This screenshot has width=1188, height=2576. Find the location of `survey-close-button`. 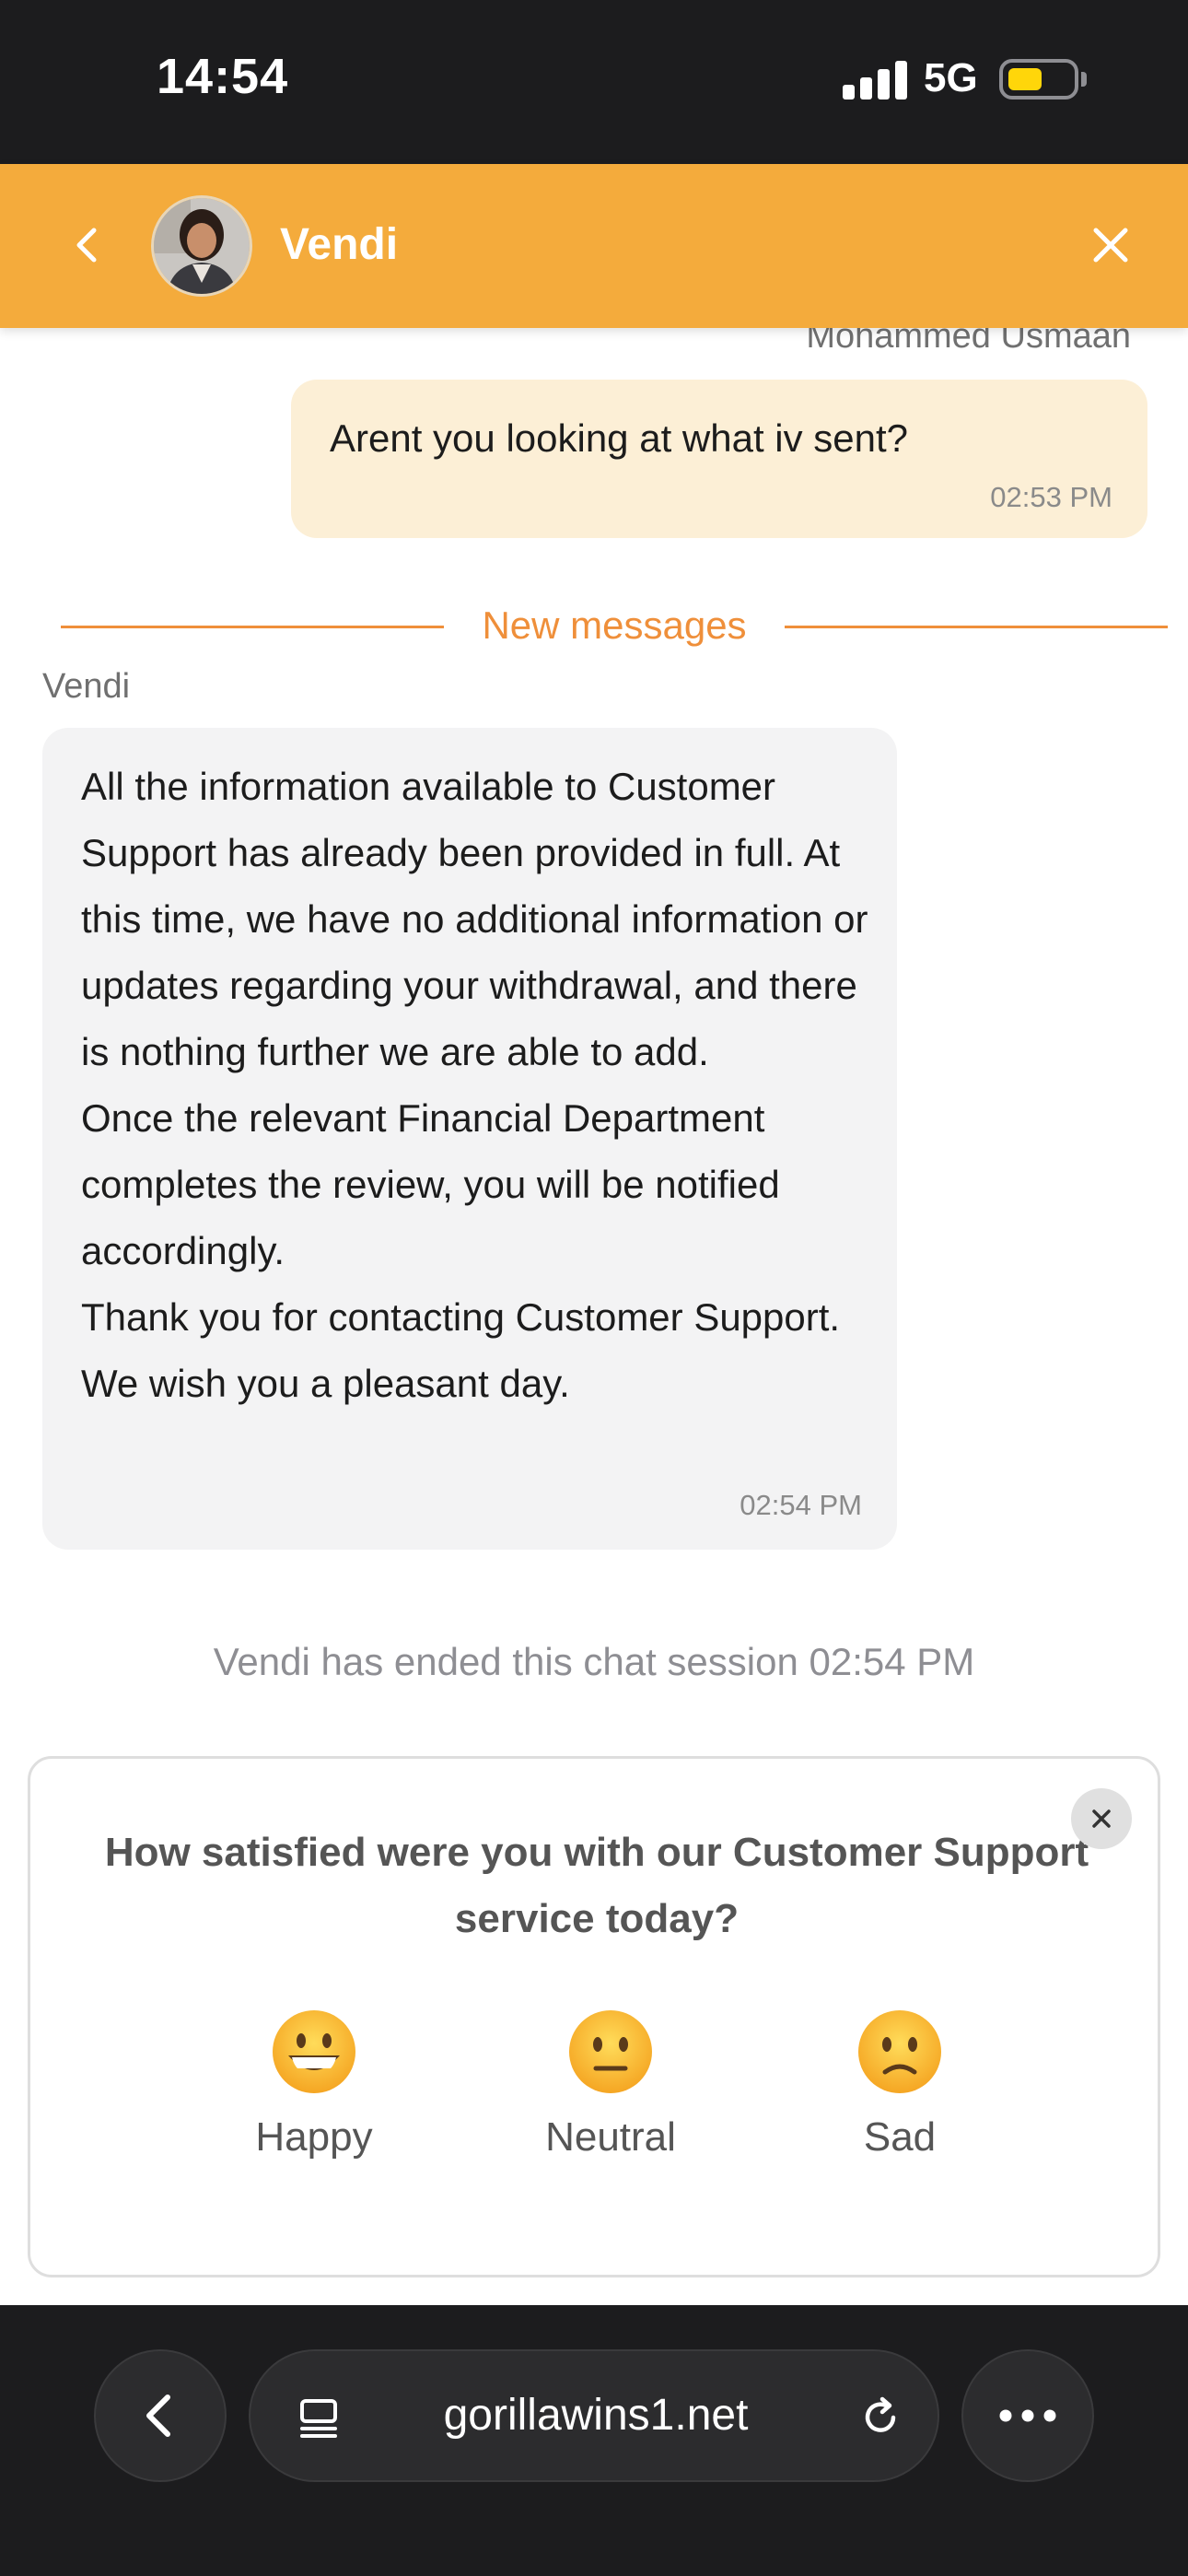

survey-close-button is located at coordinates (1101, 1818).